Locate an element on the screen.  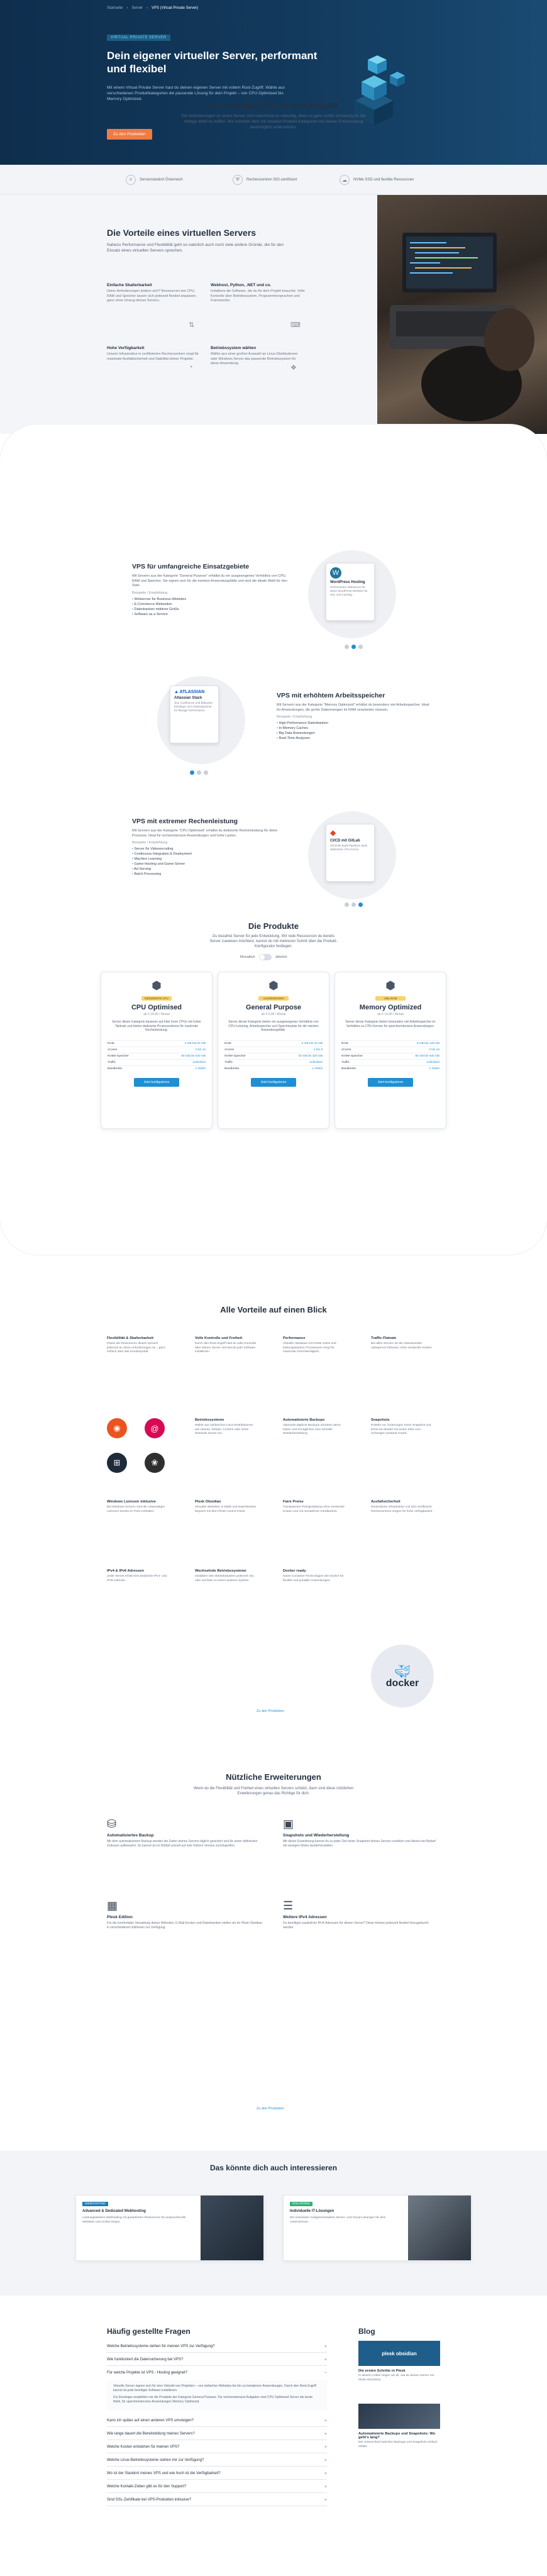
uptime-icon: ◔ is located at coordinates (191, 367).